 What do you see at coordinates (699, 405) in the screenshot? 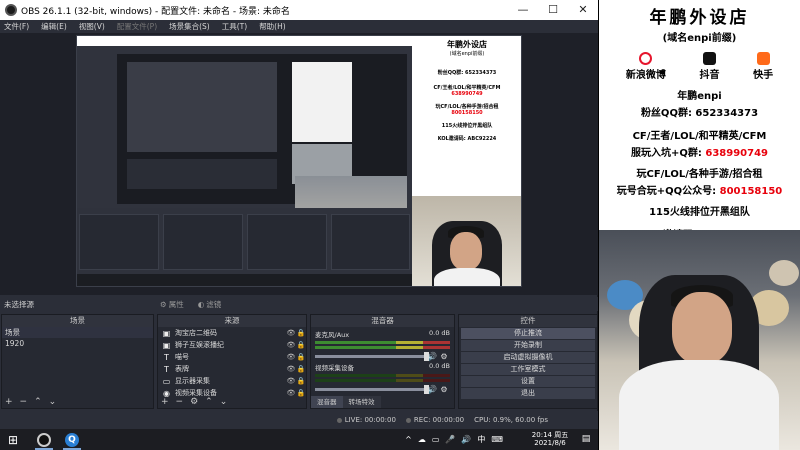
I see `person-shirt` at bounding box center [699, 405].